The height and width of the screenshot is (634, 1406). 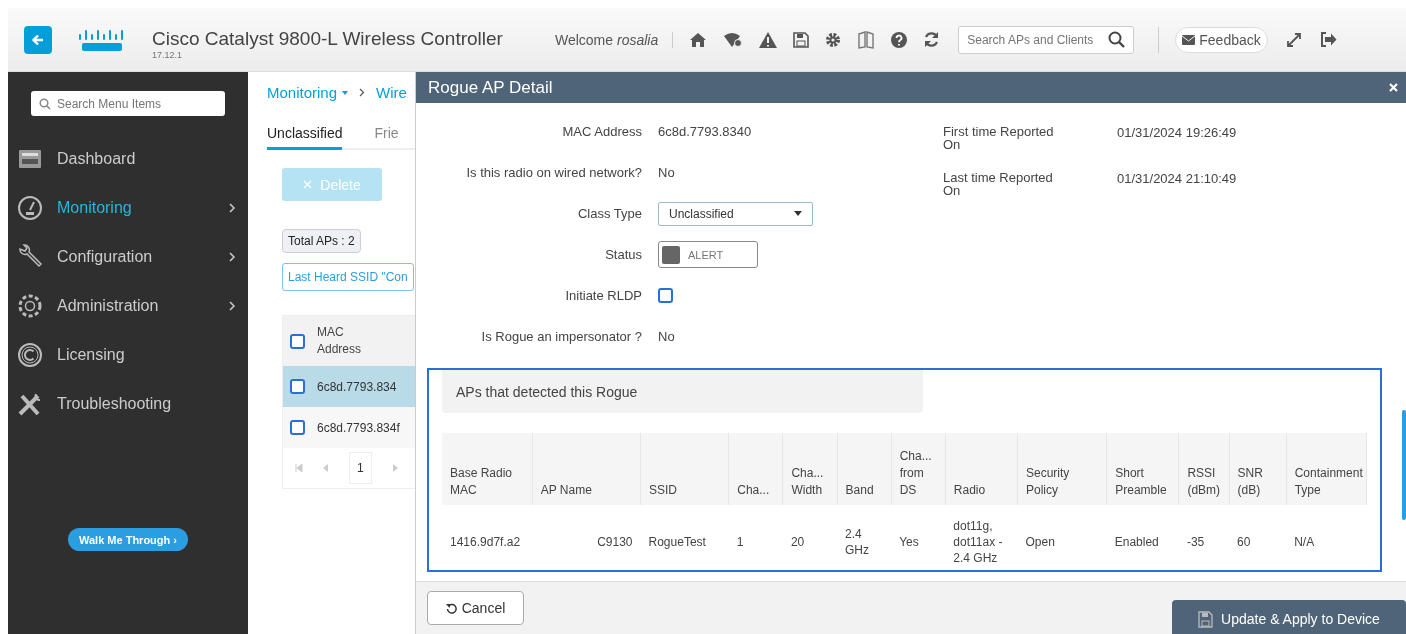 What do you see at coordinates (487, 469) in the screenshot?
I see `column-header: Base Radio MAC` at bounding box center [487, 469].